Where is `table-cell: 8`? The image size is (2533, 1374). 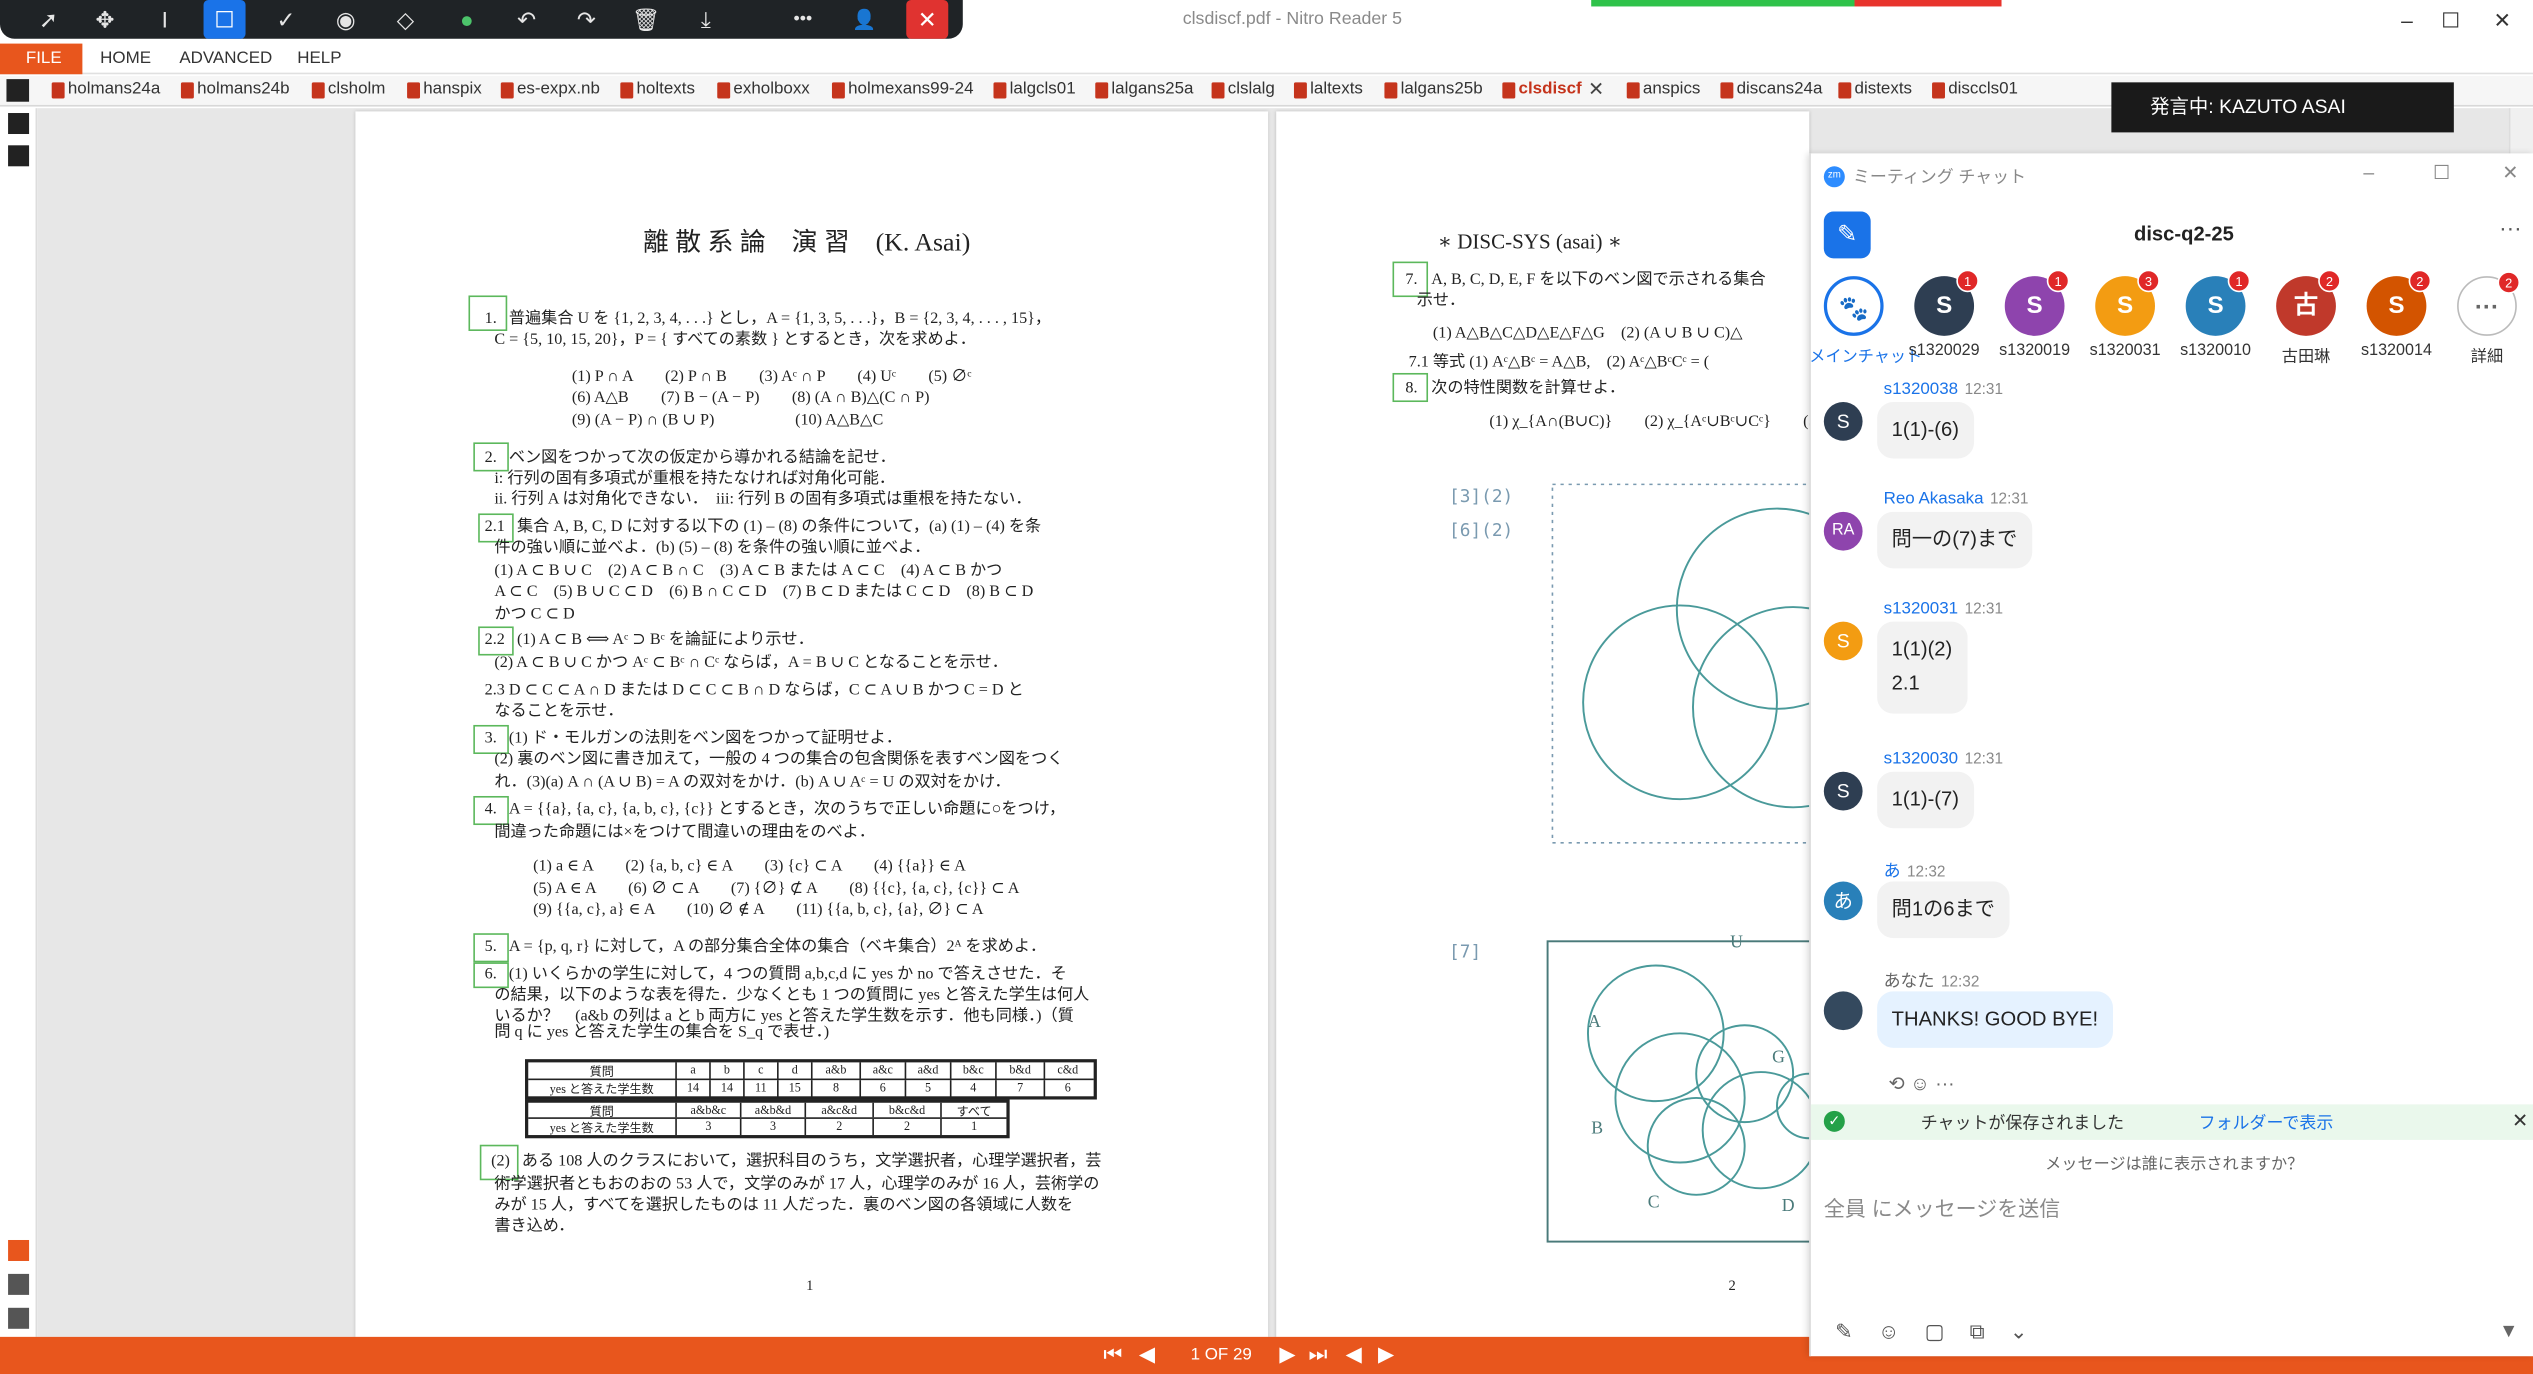 table-cell: 8 is located at coordinates (837, 1089).